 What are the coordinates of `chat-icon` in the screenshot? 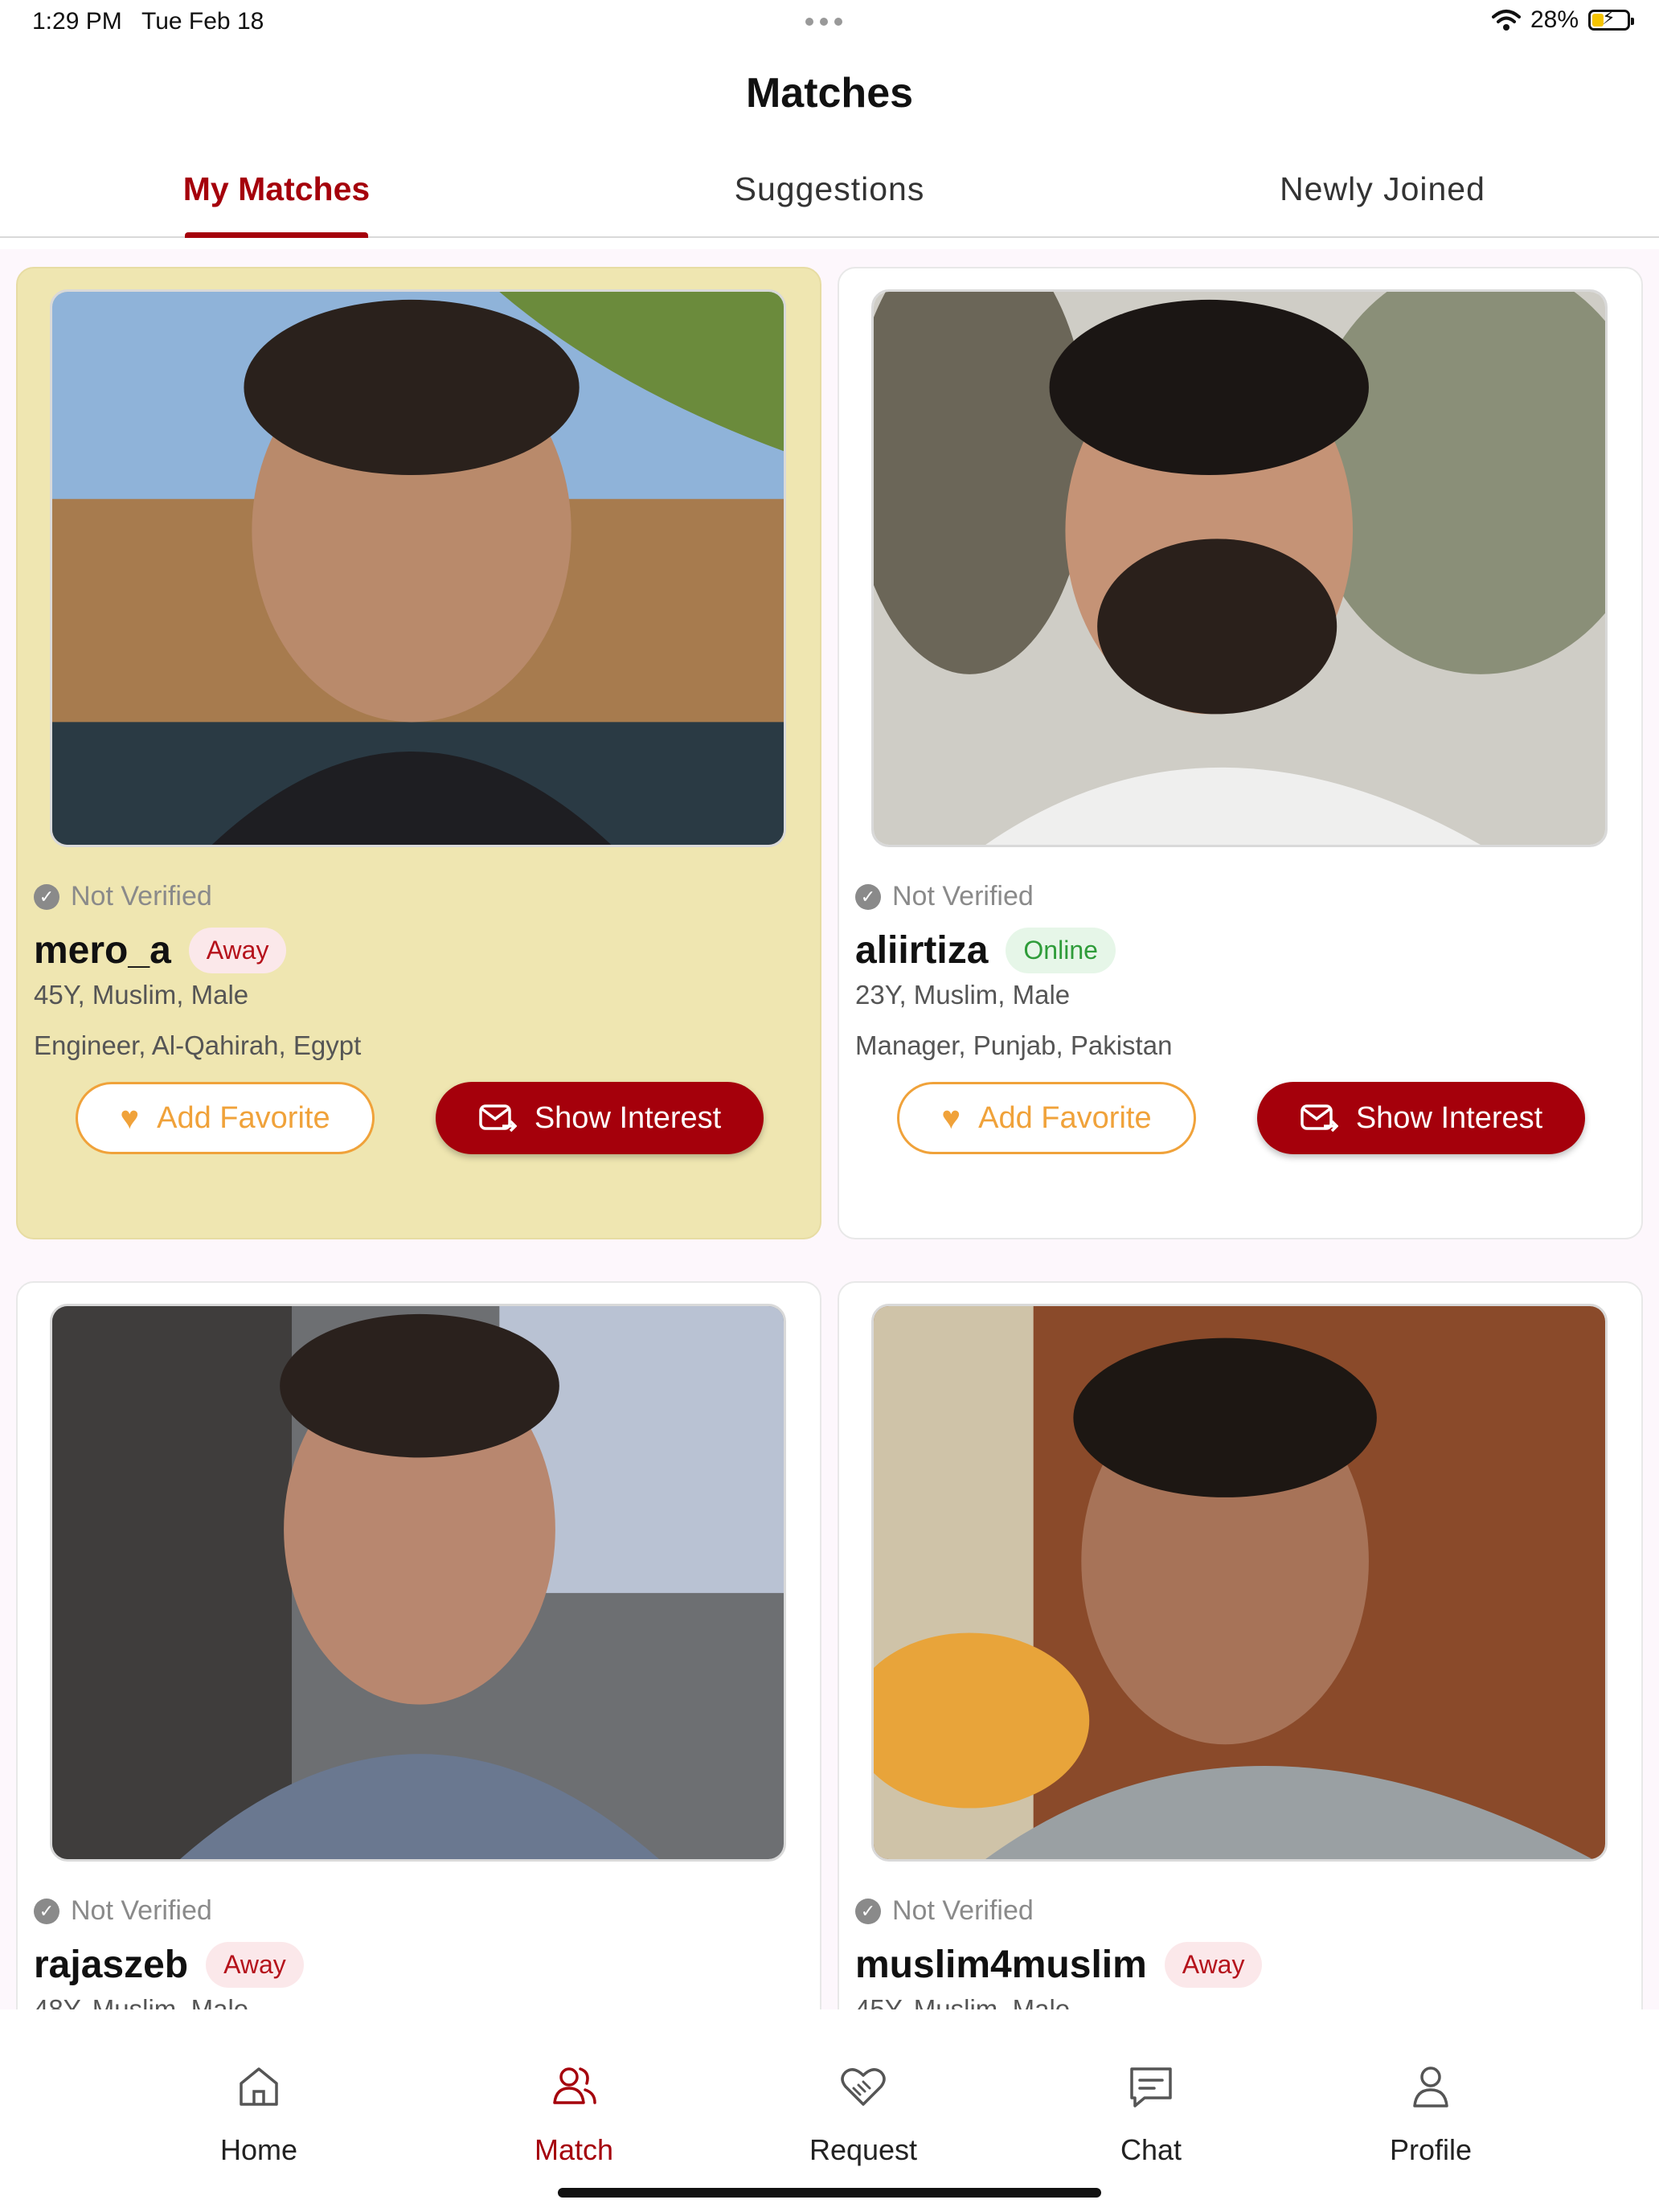 It's located at (1151, 2087).